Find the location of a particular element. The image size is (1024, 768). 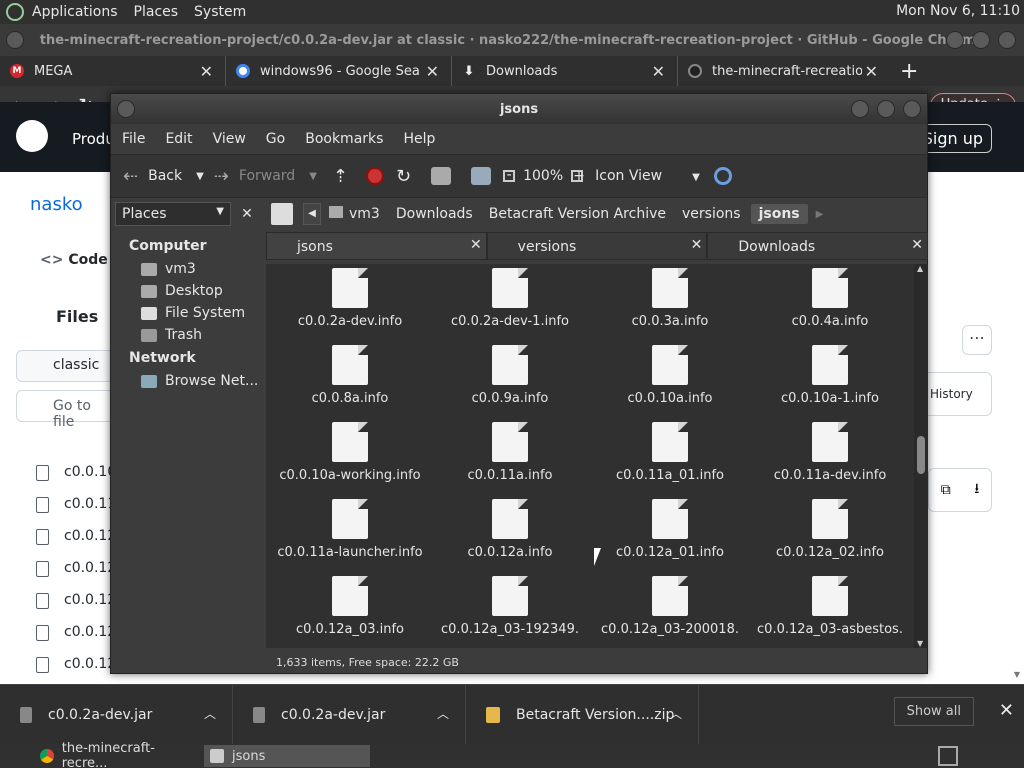

tab-google-search: windows96 - Google Search ✕ is located at coordinates (339, 71).